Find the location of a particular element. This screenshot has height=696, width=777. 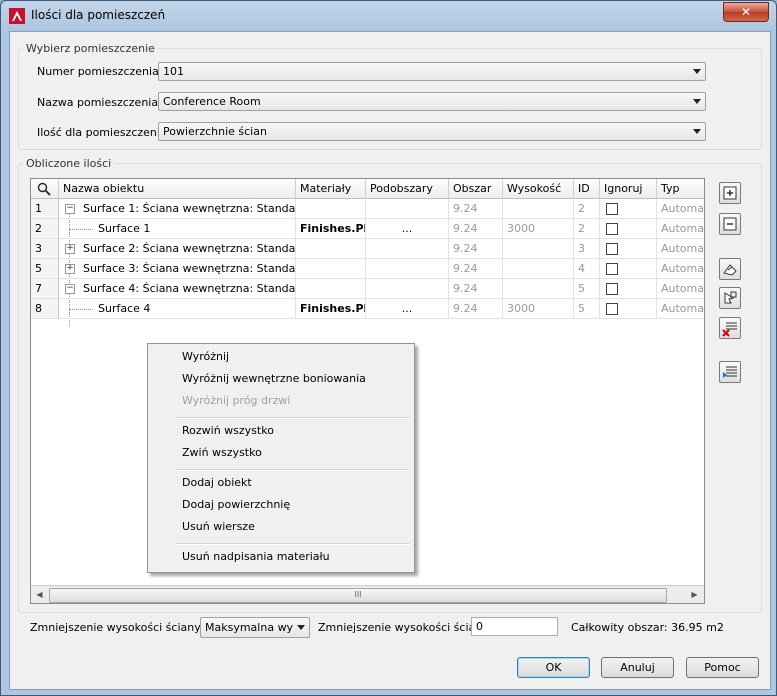

row-number: 3 is located at coordinates (45, 249).